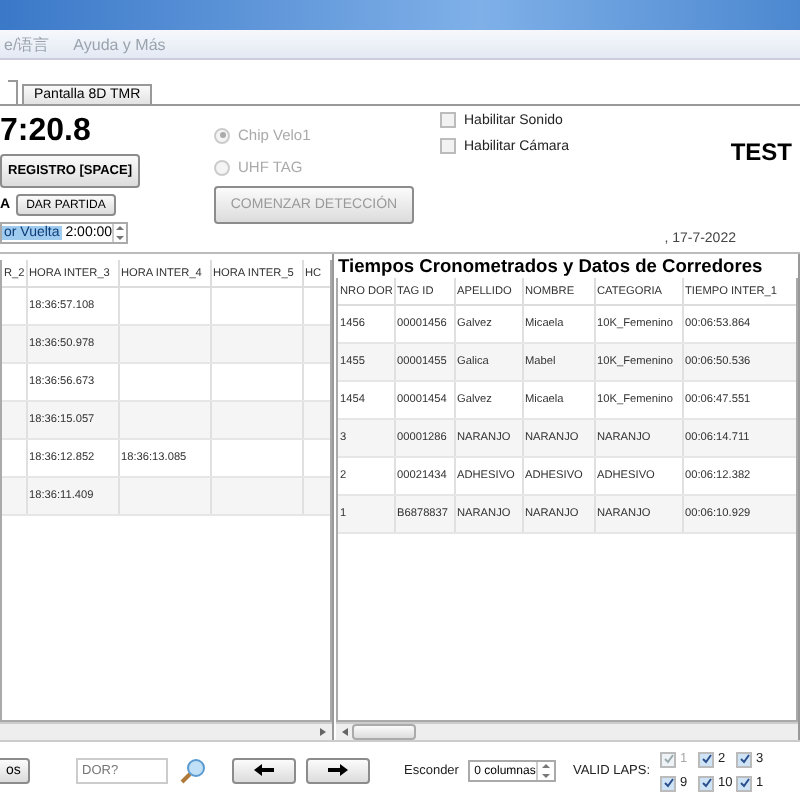 The height and width of the screenshot is (800, 800). What do you see at coordinates (761, 152) in the screenshot?
I see `event-name: TEST` at bounding box center [761, 152].